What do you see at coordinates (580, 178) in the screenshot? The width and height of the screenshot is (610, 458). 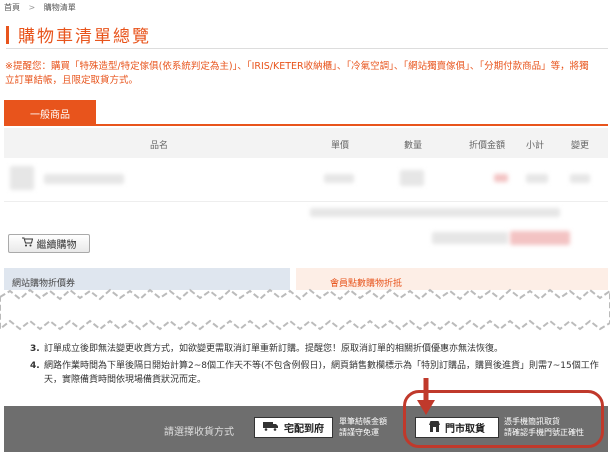 I see `remove-blurred` at bounding box center [580, 178].